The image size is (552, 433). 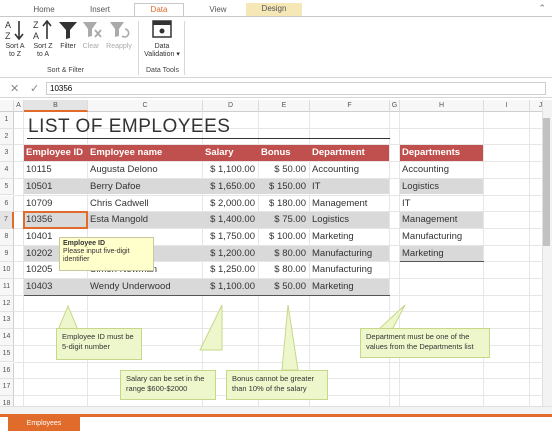 I want to click on filter-icon, so click(x=68, y=30).